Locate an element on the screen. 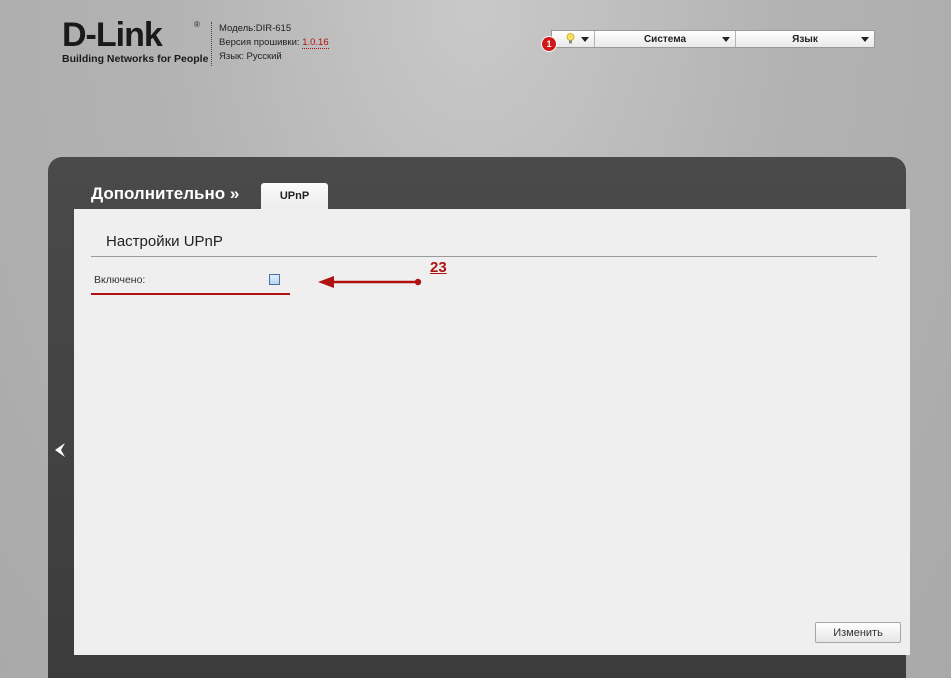 Image resolution: width=951 pixels, height=678 pixels. model-value: DIR-615 is located at coordinates (273, 28).